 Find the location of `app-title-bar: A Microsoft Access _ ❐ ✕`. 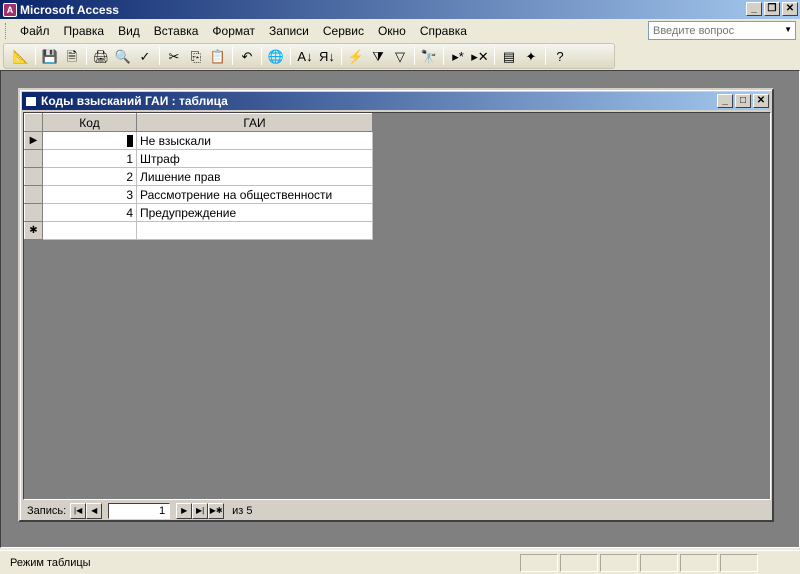

app-title-bar: A Microsoft Access _ ❐ ✕ is located at coordinates (400, 9).